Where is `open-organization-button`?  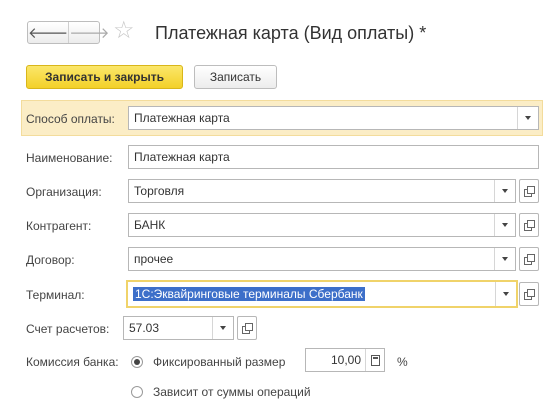
open-organization-button is located at coordinates (529, 191).